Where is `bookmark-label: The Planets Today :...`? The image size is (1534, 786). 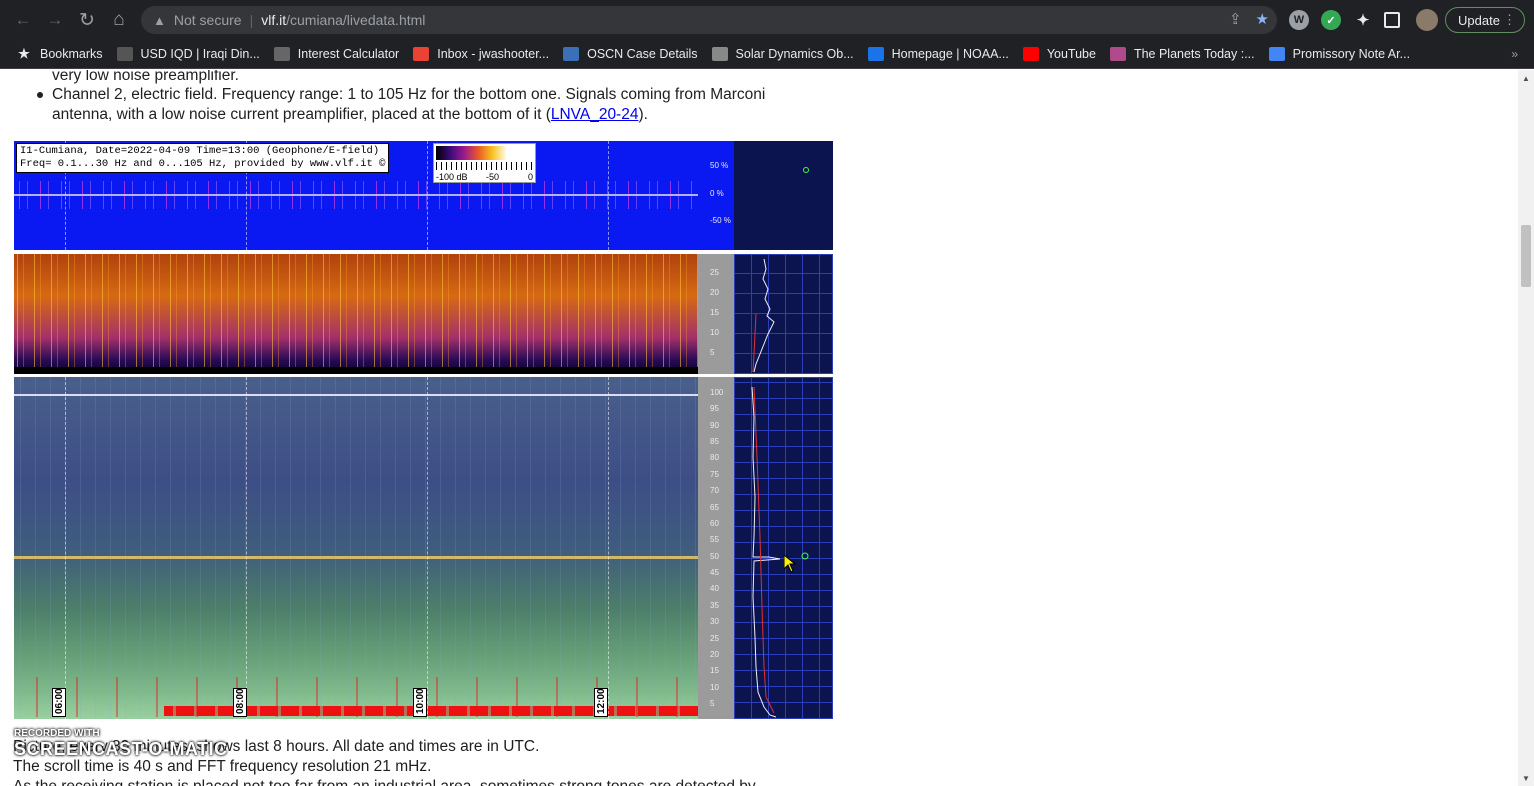 bookmark-label: The Planets Today :... is located at coordinates (1194, 54).